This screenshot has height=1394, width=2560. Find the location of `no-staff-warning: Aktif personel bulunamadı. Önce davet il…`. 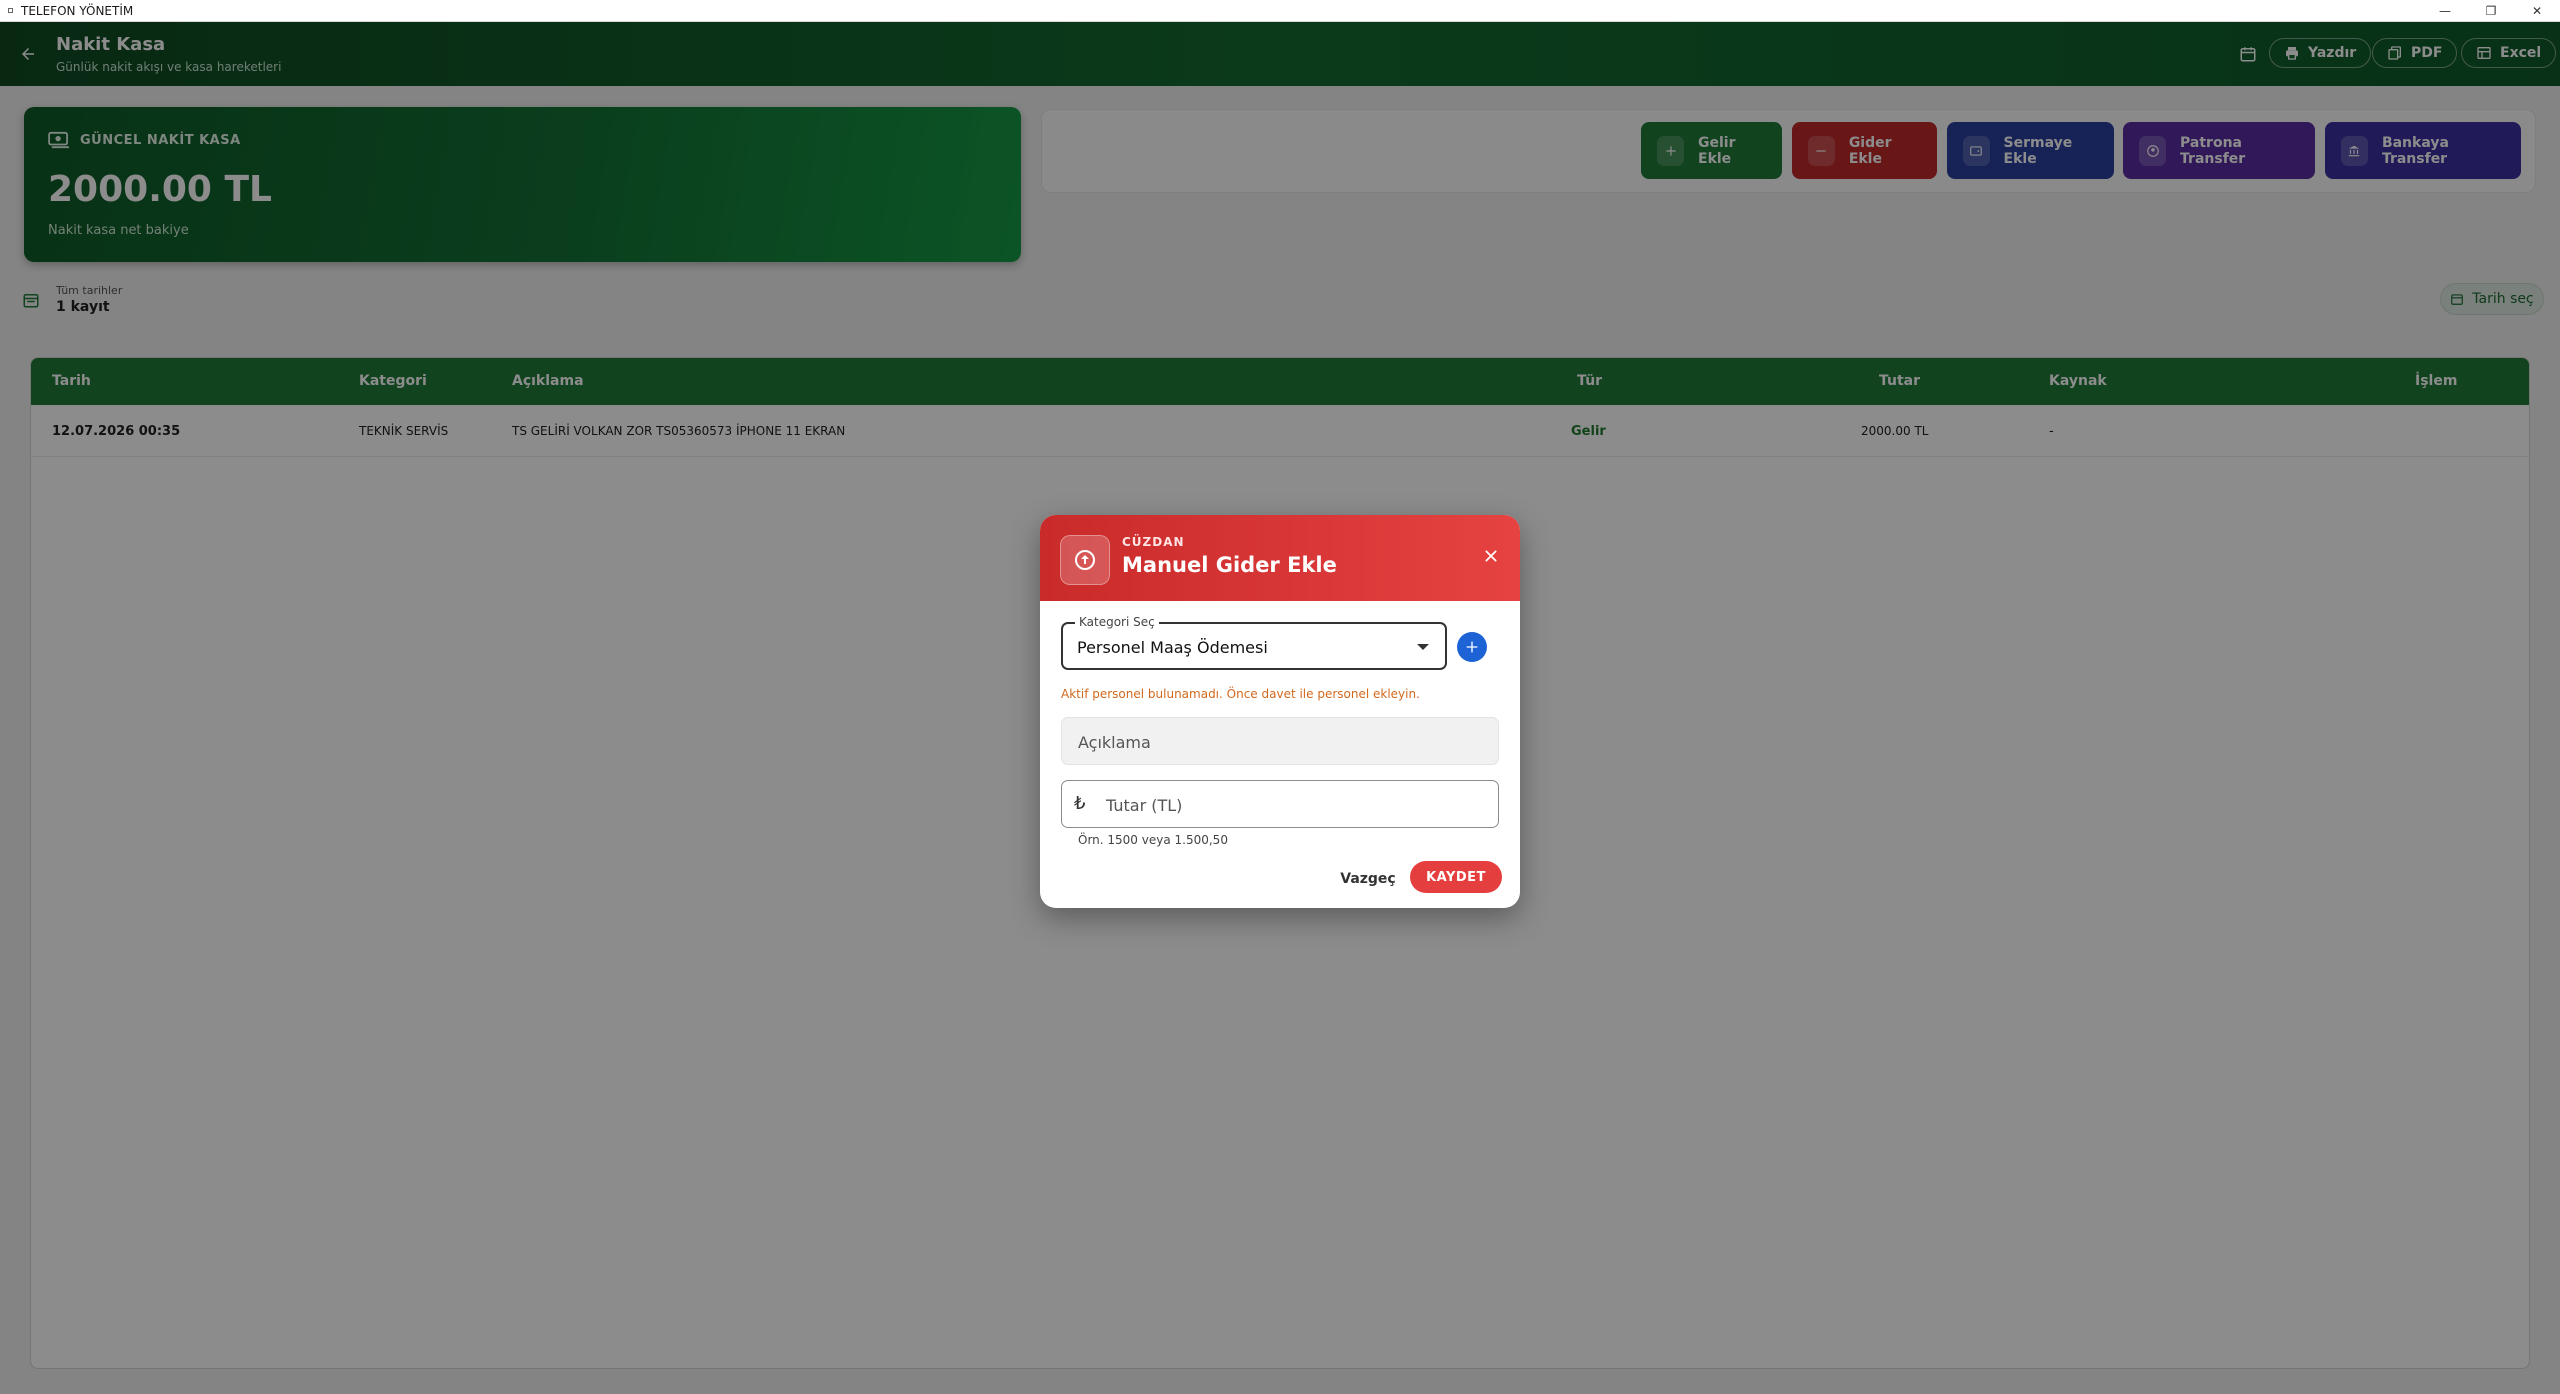

no-staff-warning: Aktif personel bulunamadı. Önce davet il… is located at coordinates (1240, 694).